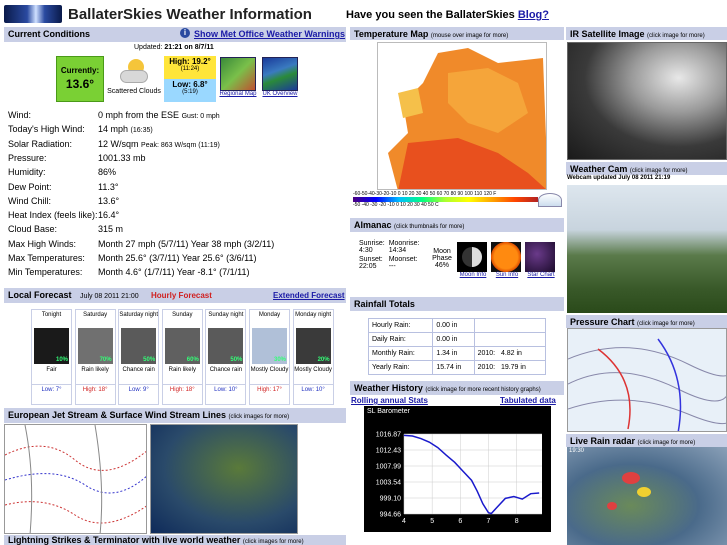 This screenshot has width=727, height=545. What do you see at coordinates (404, 521) in the screenshot?
I see `x-tick-label: 4` at bounding box center [404, 521].